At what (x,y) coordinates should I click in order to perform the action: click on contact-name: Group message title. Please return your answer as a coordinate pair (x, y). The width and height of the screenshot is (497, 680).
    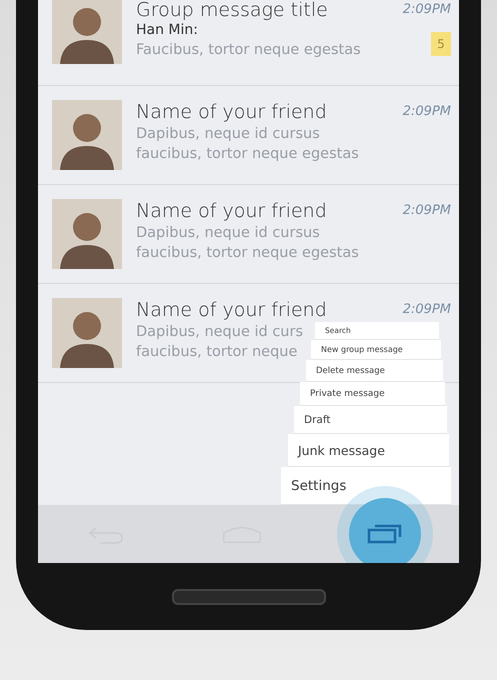
    Looking at the image, I should click on (232, 10).